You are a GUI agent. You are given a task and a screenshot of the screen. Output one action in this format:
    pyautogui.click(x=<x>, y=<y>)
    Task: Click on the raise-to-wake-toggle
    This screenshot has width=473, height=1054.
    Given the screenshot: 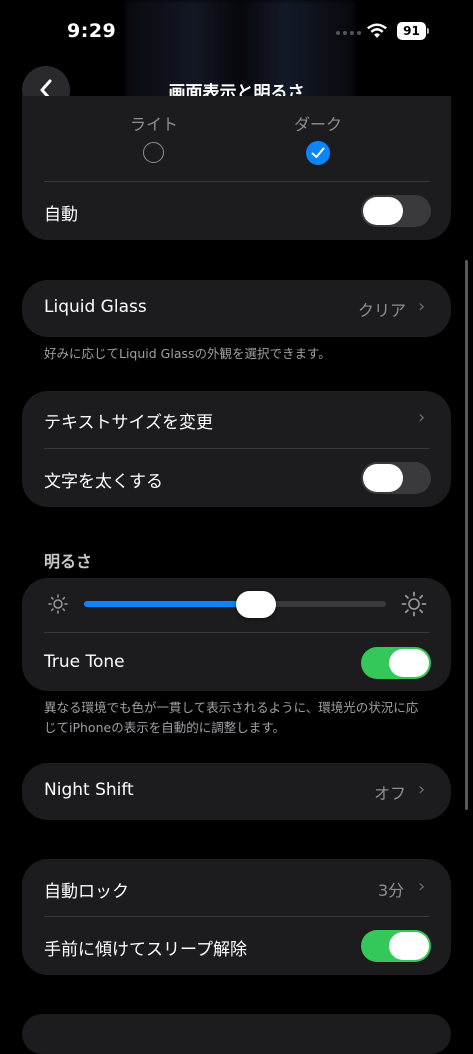 What is the action you would take?
    pyautogui.click(x=396, y=946)
    